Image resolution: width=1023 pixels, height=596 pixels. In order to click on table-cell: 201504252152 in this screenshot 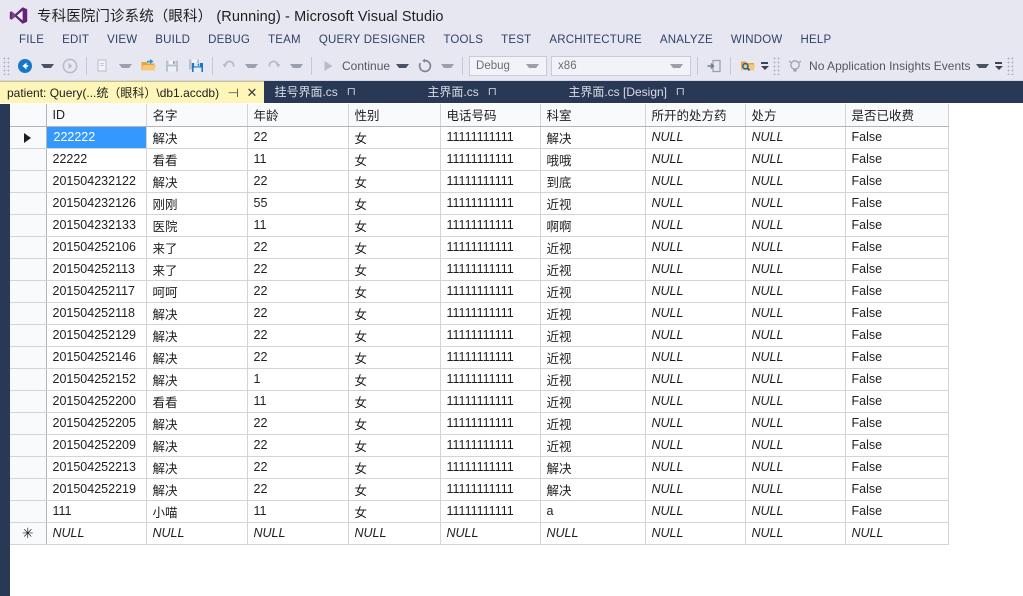, I will do `click(96, 379)`.